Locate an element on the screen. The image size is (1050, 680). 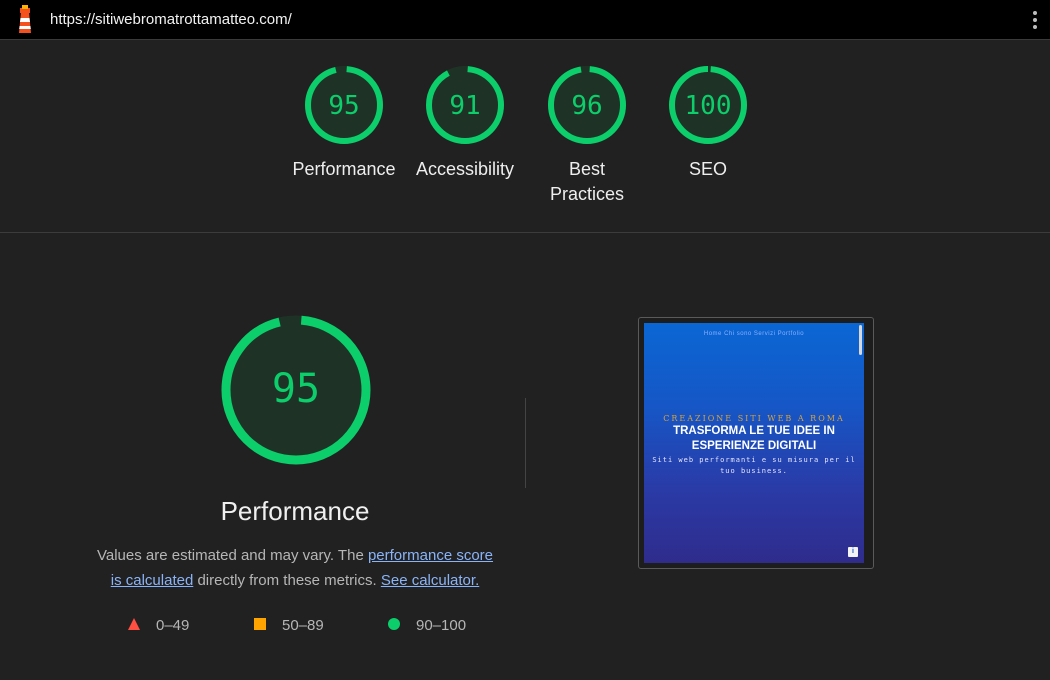
gauge-seo: 100 SEO is located at coordinates (708, 123).